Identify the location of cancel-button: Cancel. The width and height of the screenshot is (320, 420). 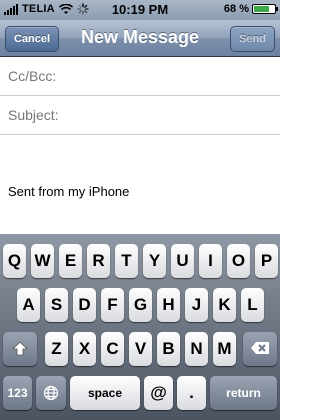
(32, 39).